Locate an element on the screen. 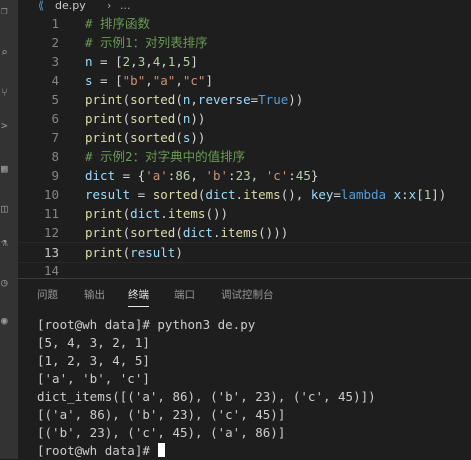 The width and height of the screenshot is (471, 460). line-code: # 示例2：对字典中的值排序 is located at coordinates (165, 156).